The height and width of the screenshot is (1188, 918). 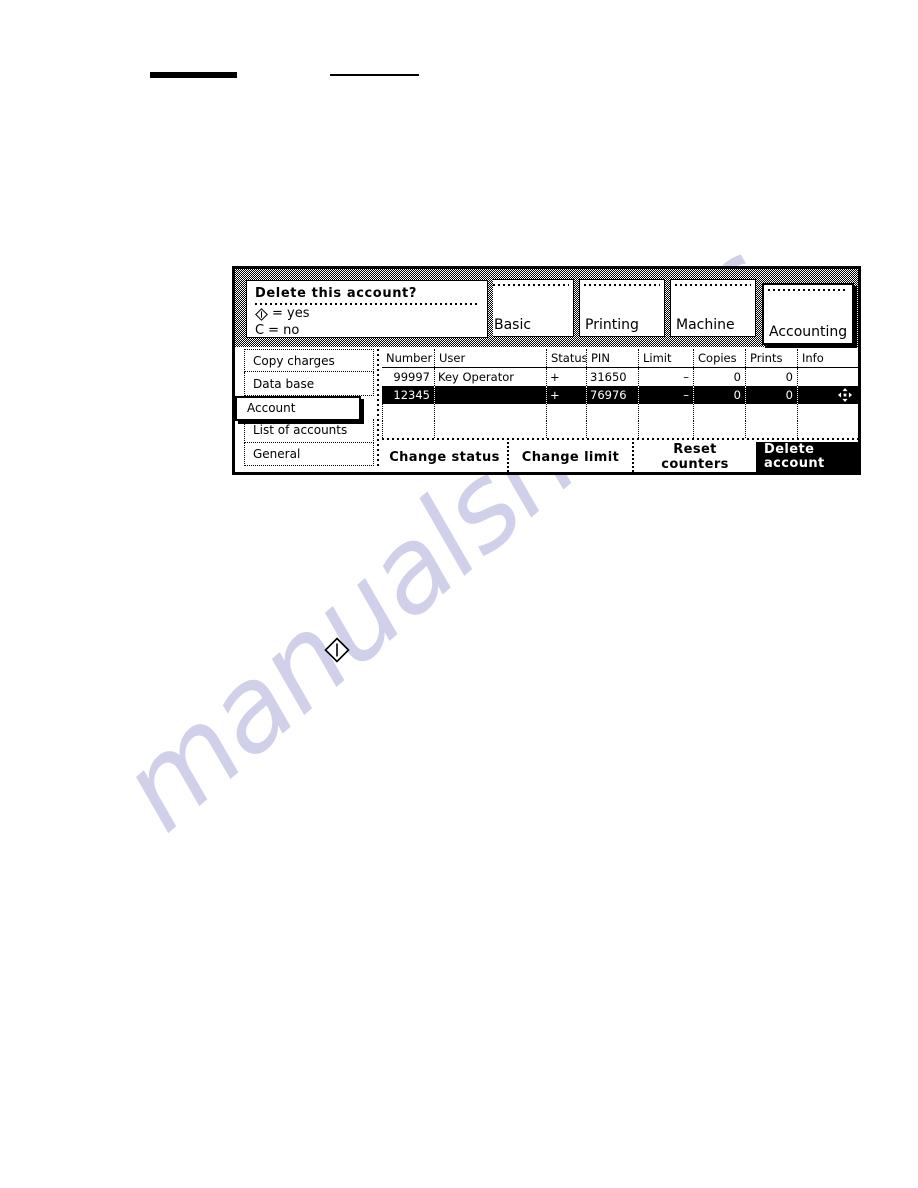 I want to click on dialog-option-yes-label: = yes, so click(x=291, y=313).